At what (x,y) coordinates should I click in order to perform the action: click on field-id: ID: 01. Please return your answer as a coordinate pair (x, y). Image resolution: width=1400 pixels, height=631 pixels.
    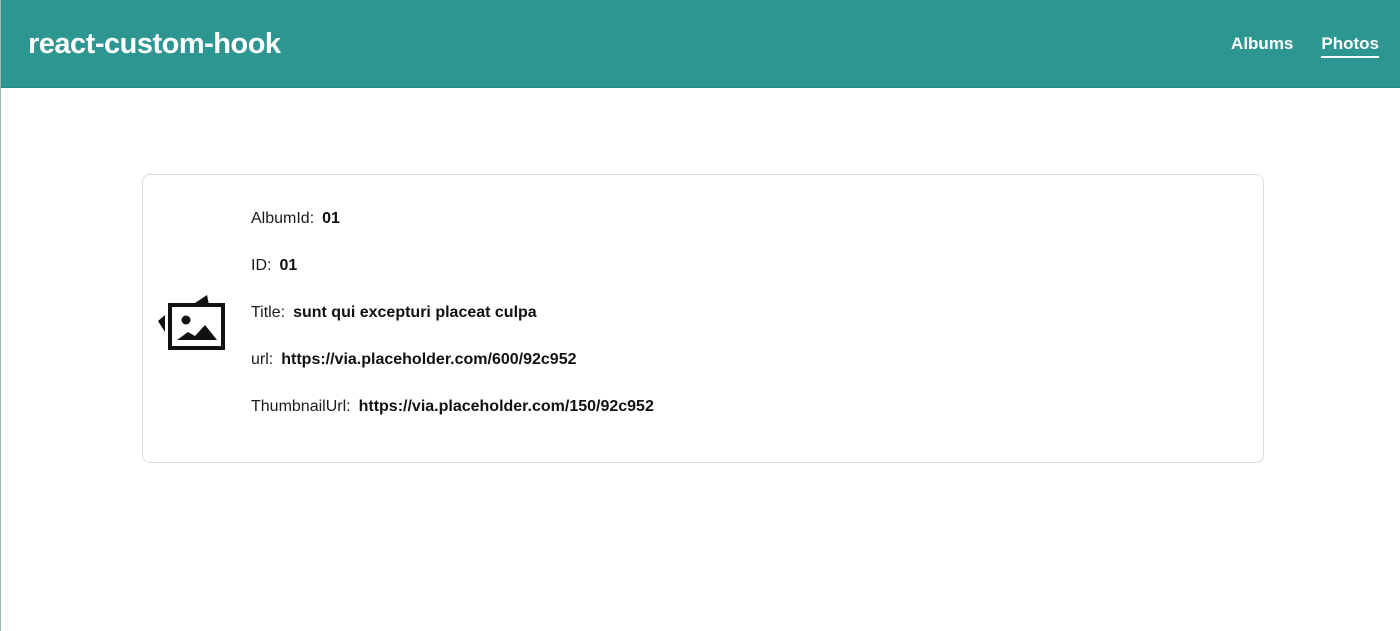
    Looking at the image, I should click on (452, 279).